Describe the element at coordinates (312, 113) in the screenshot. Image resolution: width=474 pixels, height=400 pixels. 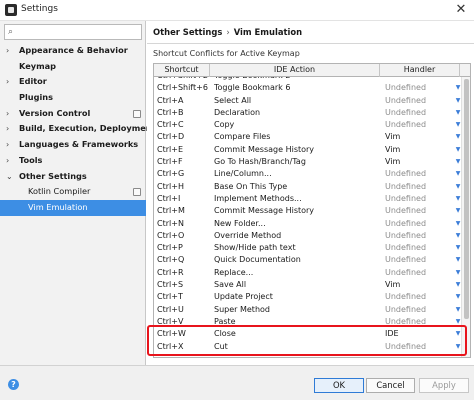
I see `table-row: Ctrl+B Declaration Undefined ▼` at that location.